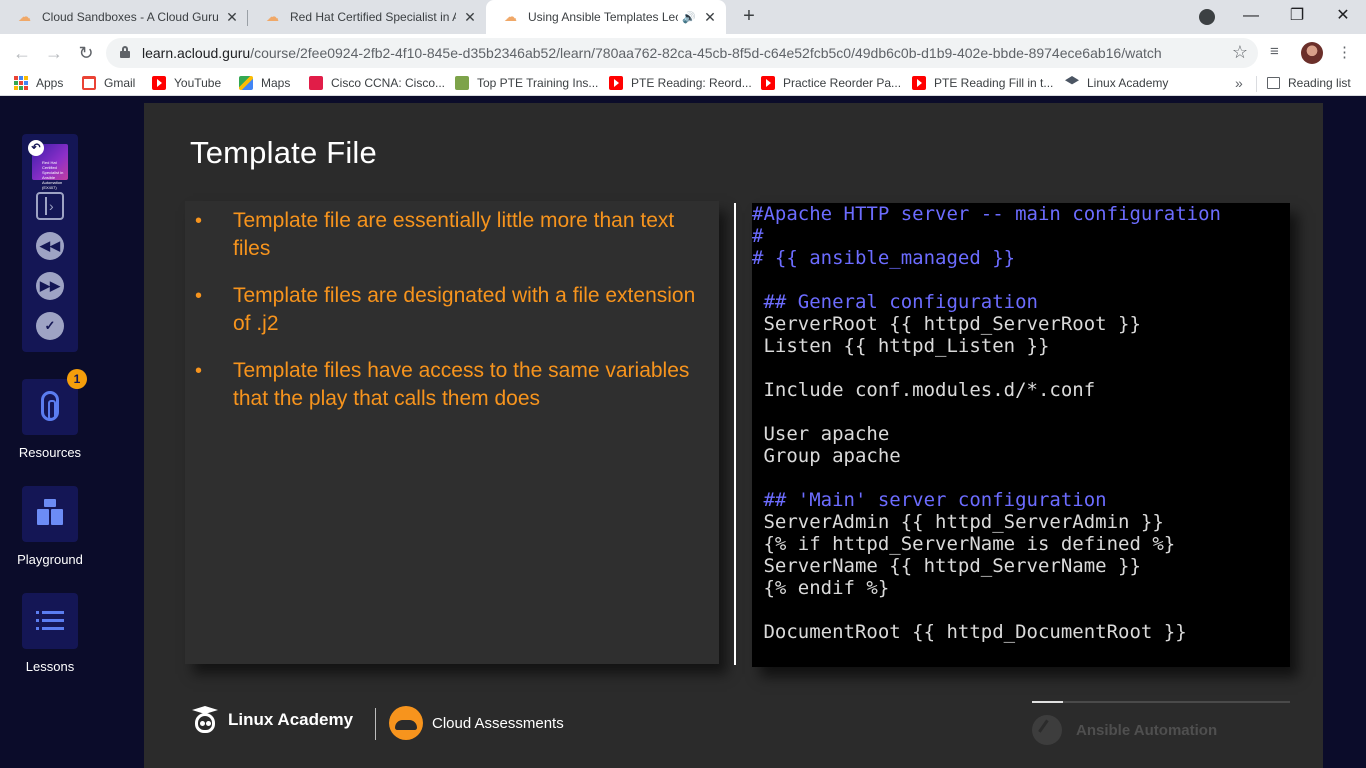 The width and height of the screenshot is (1366, 768). I want to click on list-icon, so click(50, 621).